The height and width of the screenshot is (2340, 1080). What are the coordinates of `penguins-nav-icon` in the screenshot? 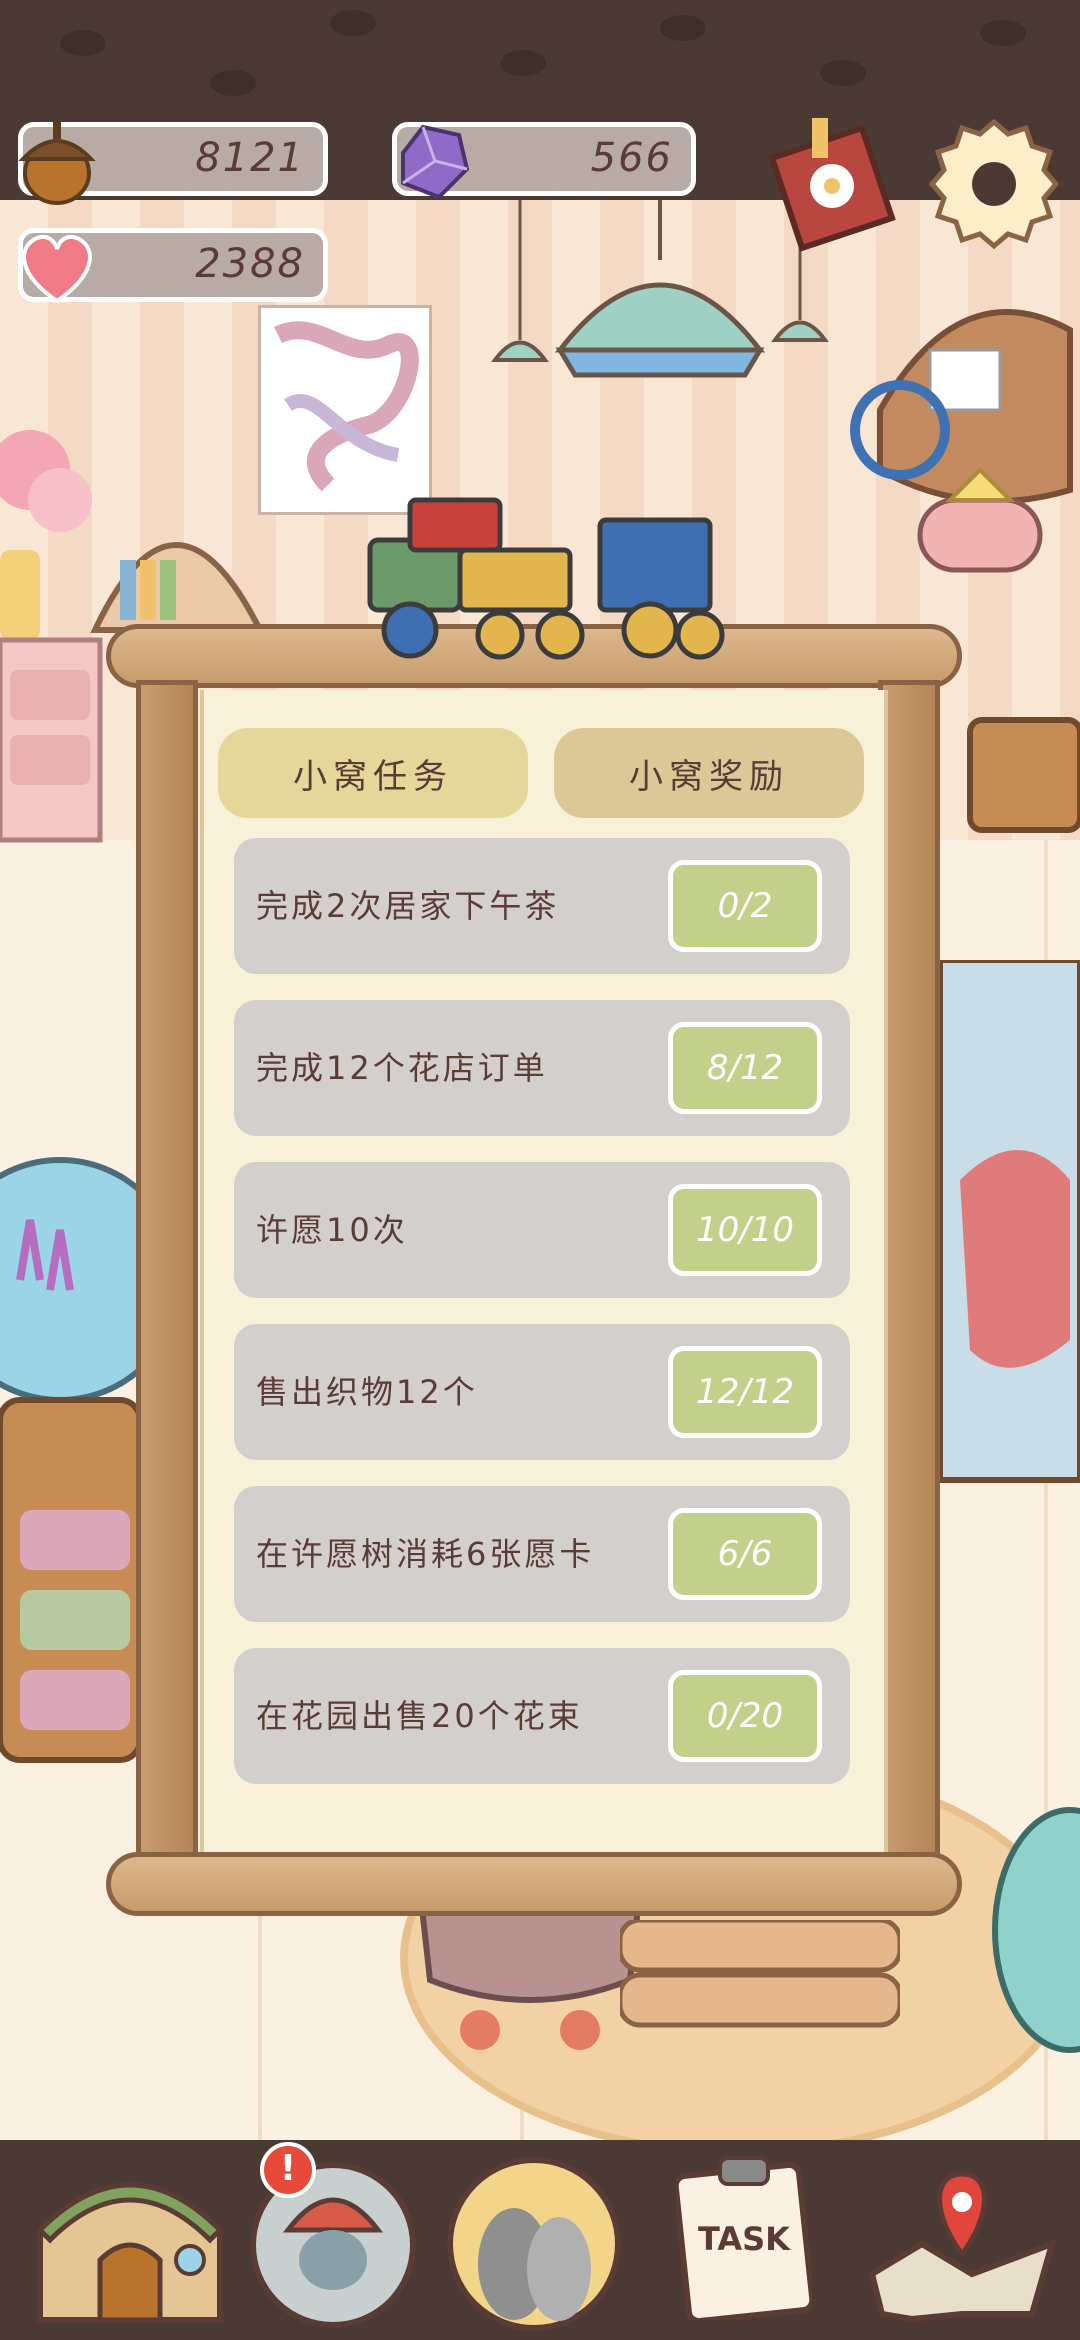 It's located at (534, 2239).